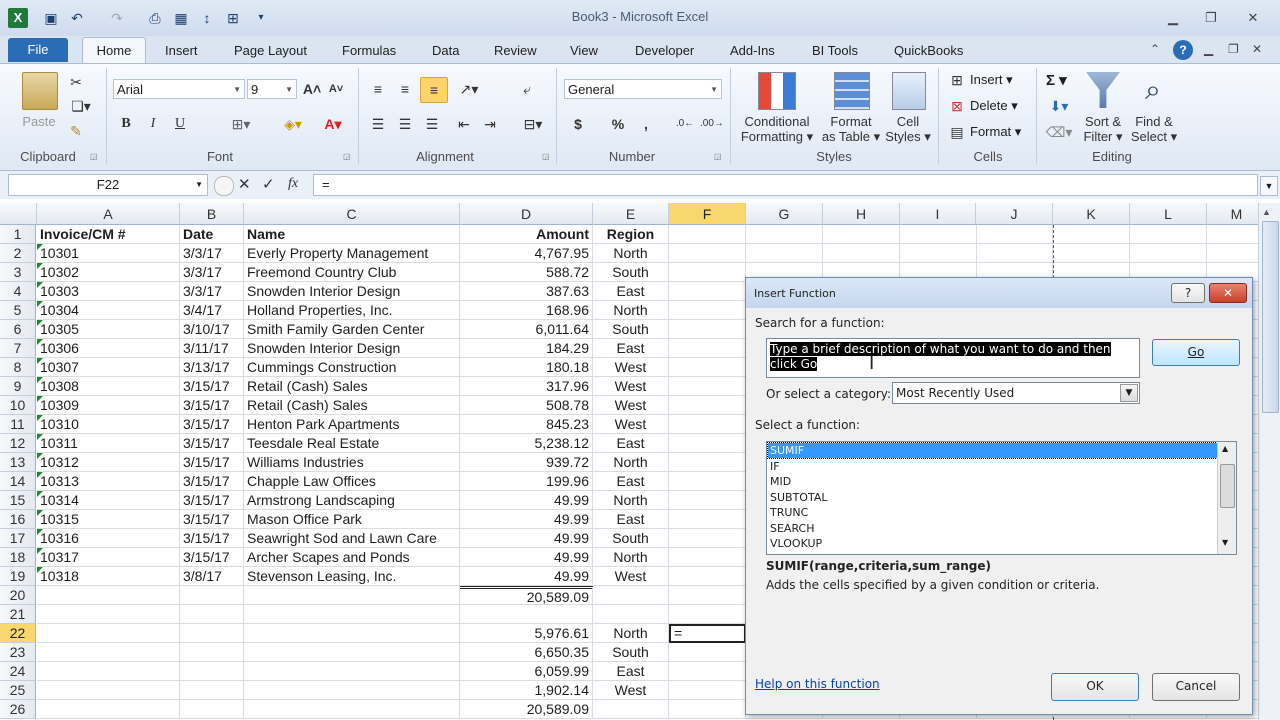 Image resolution: width=1280 pixels, height=720 pixels. What do you see at coordinates (18, 671) in the screenshot?
I see `row-header-24: 24` at bounding box center [18, 671].